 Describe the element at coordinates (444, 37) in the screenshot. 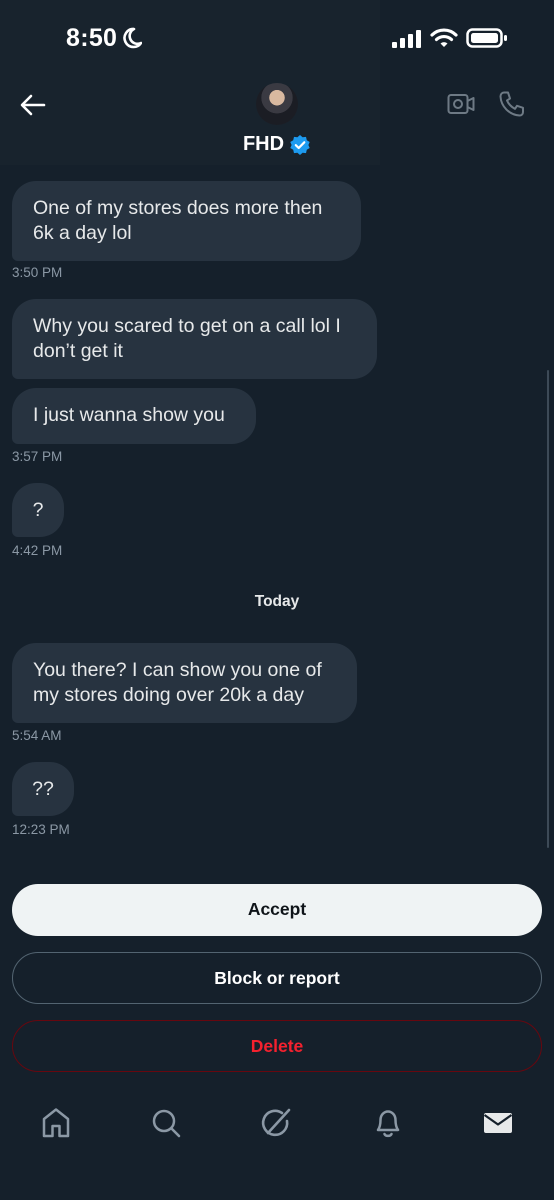

I see `wifi-icon` at that location.